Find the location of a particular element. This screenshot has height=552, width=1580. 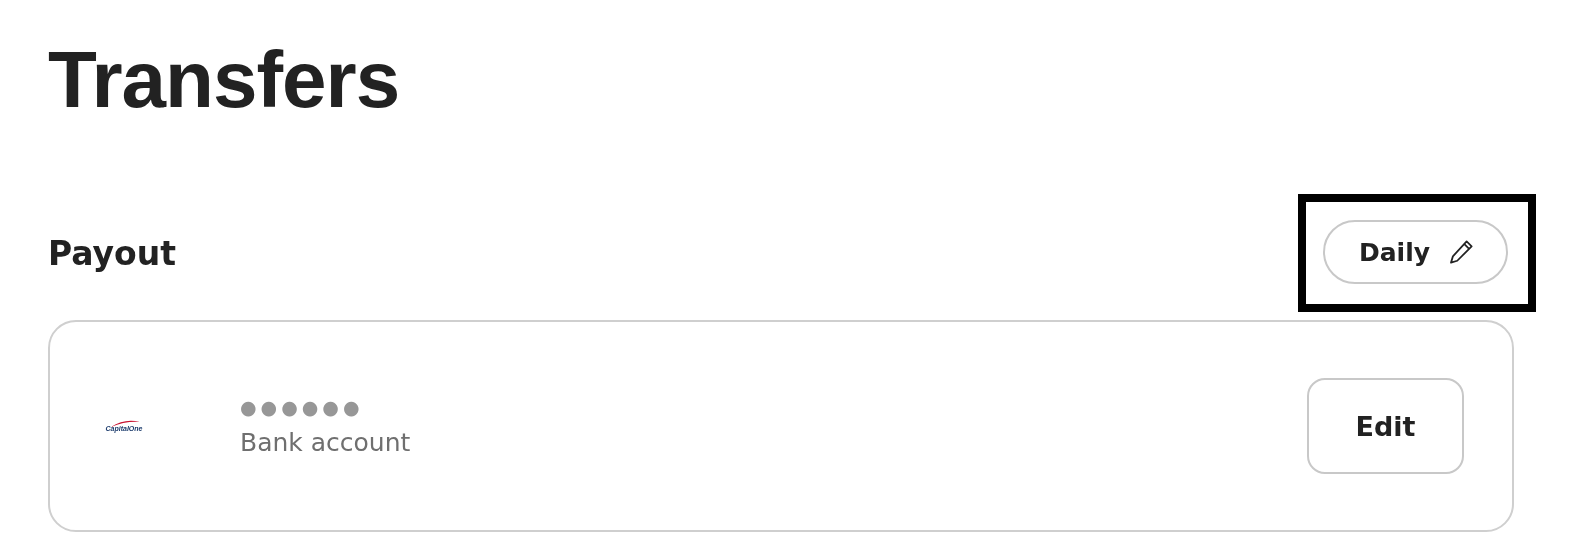

edit-button: Edit is located at coordinates (1385, 426).